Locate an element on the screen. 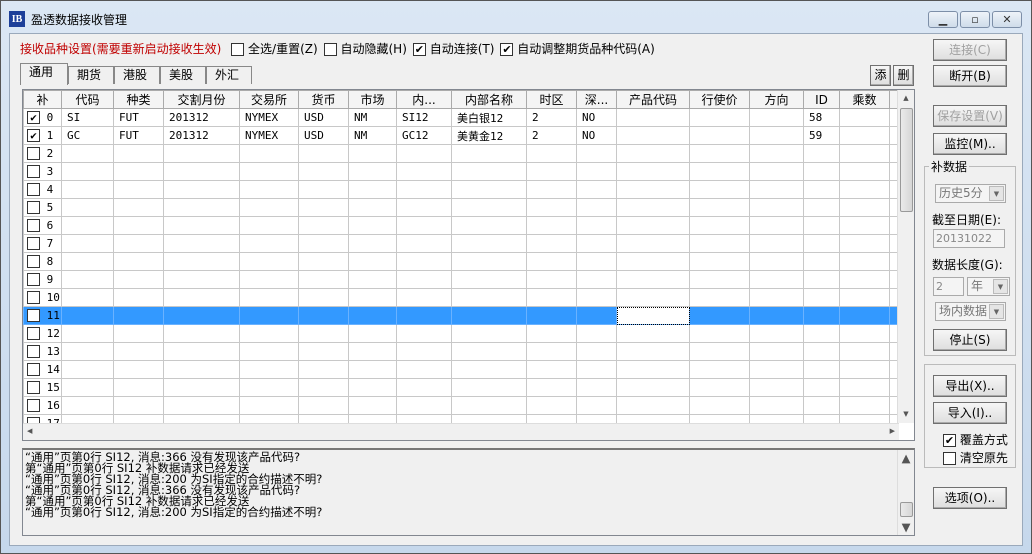 This screenshot has width=1032, height=554. table-row: 13 is located at coordinates (461, 351).